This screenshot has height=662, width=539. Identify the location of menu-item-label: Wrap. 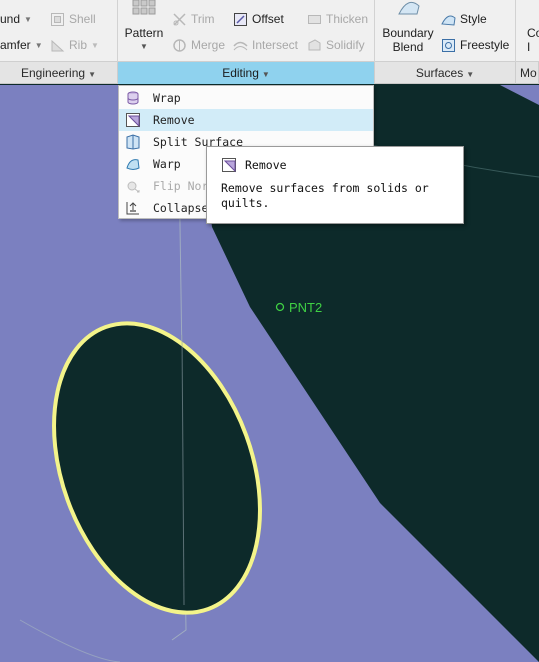
(167, 98).